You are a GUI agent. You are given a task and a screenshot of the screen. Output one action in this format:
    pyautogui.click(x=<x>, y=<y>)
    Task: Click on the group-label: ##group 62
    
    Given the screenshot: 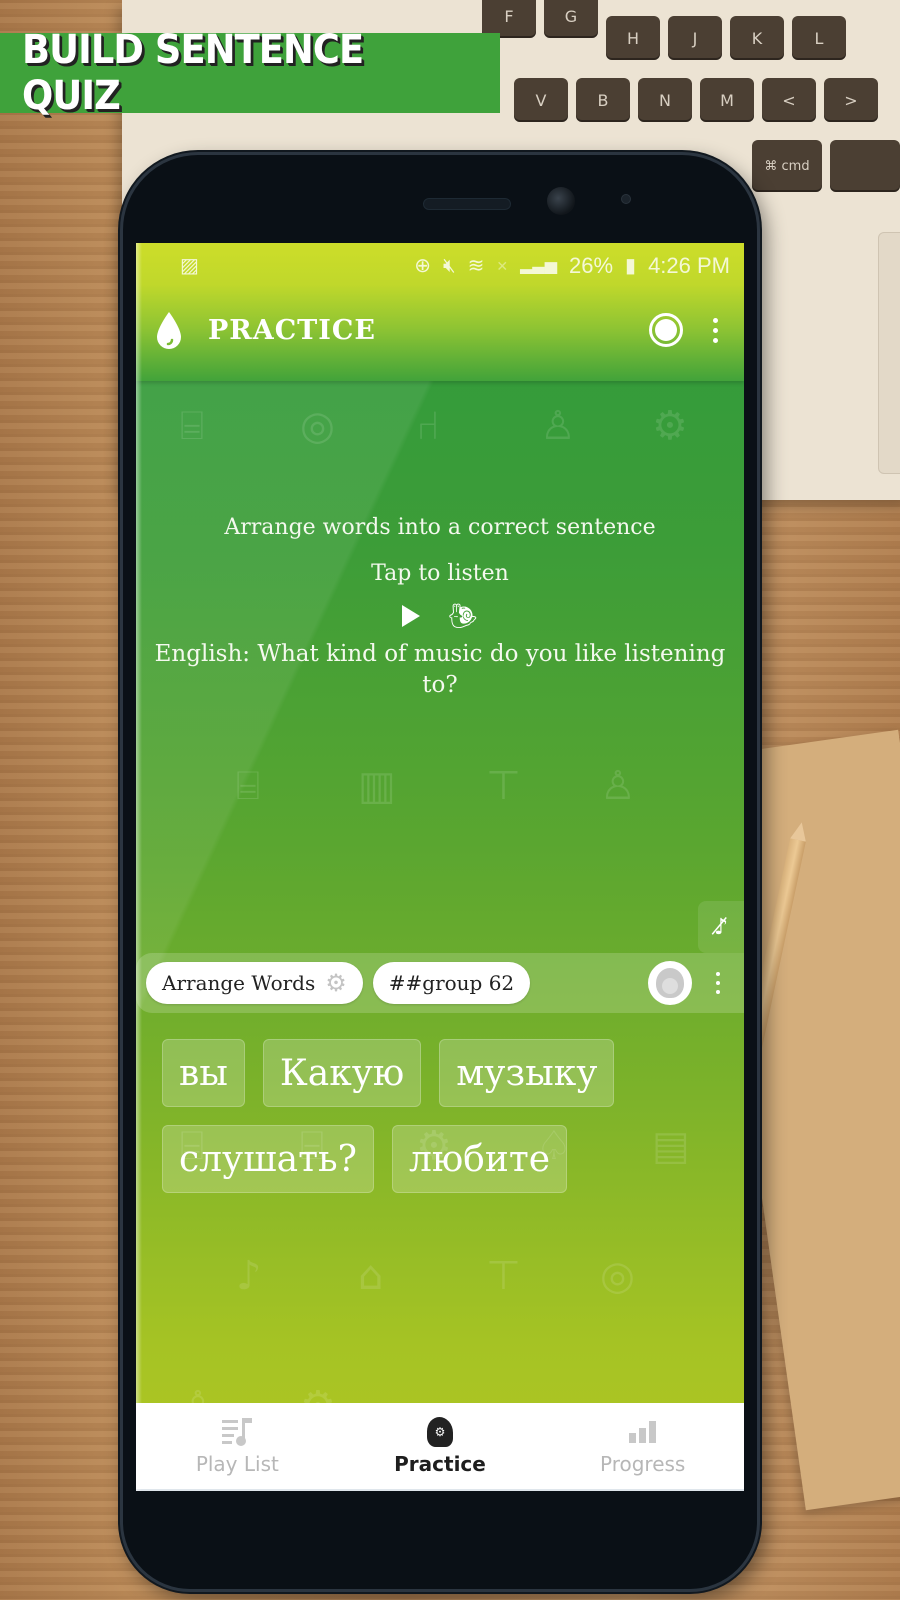 What is the action you would take?
    pyautogui.click(x=451, y=983)
    